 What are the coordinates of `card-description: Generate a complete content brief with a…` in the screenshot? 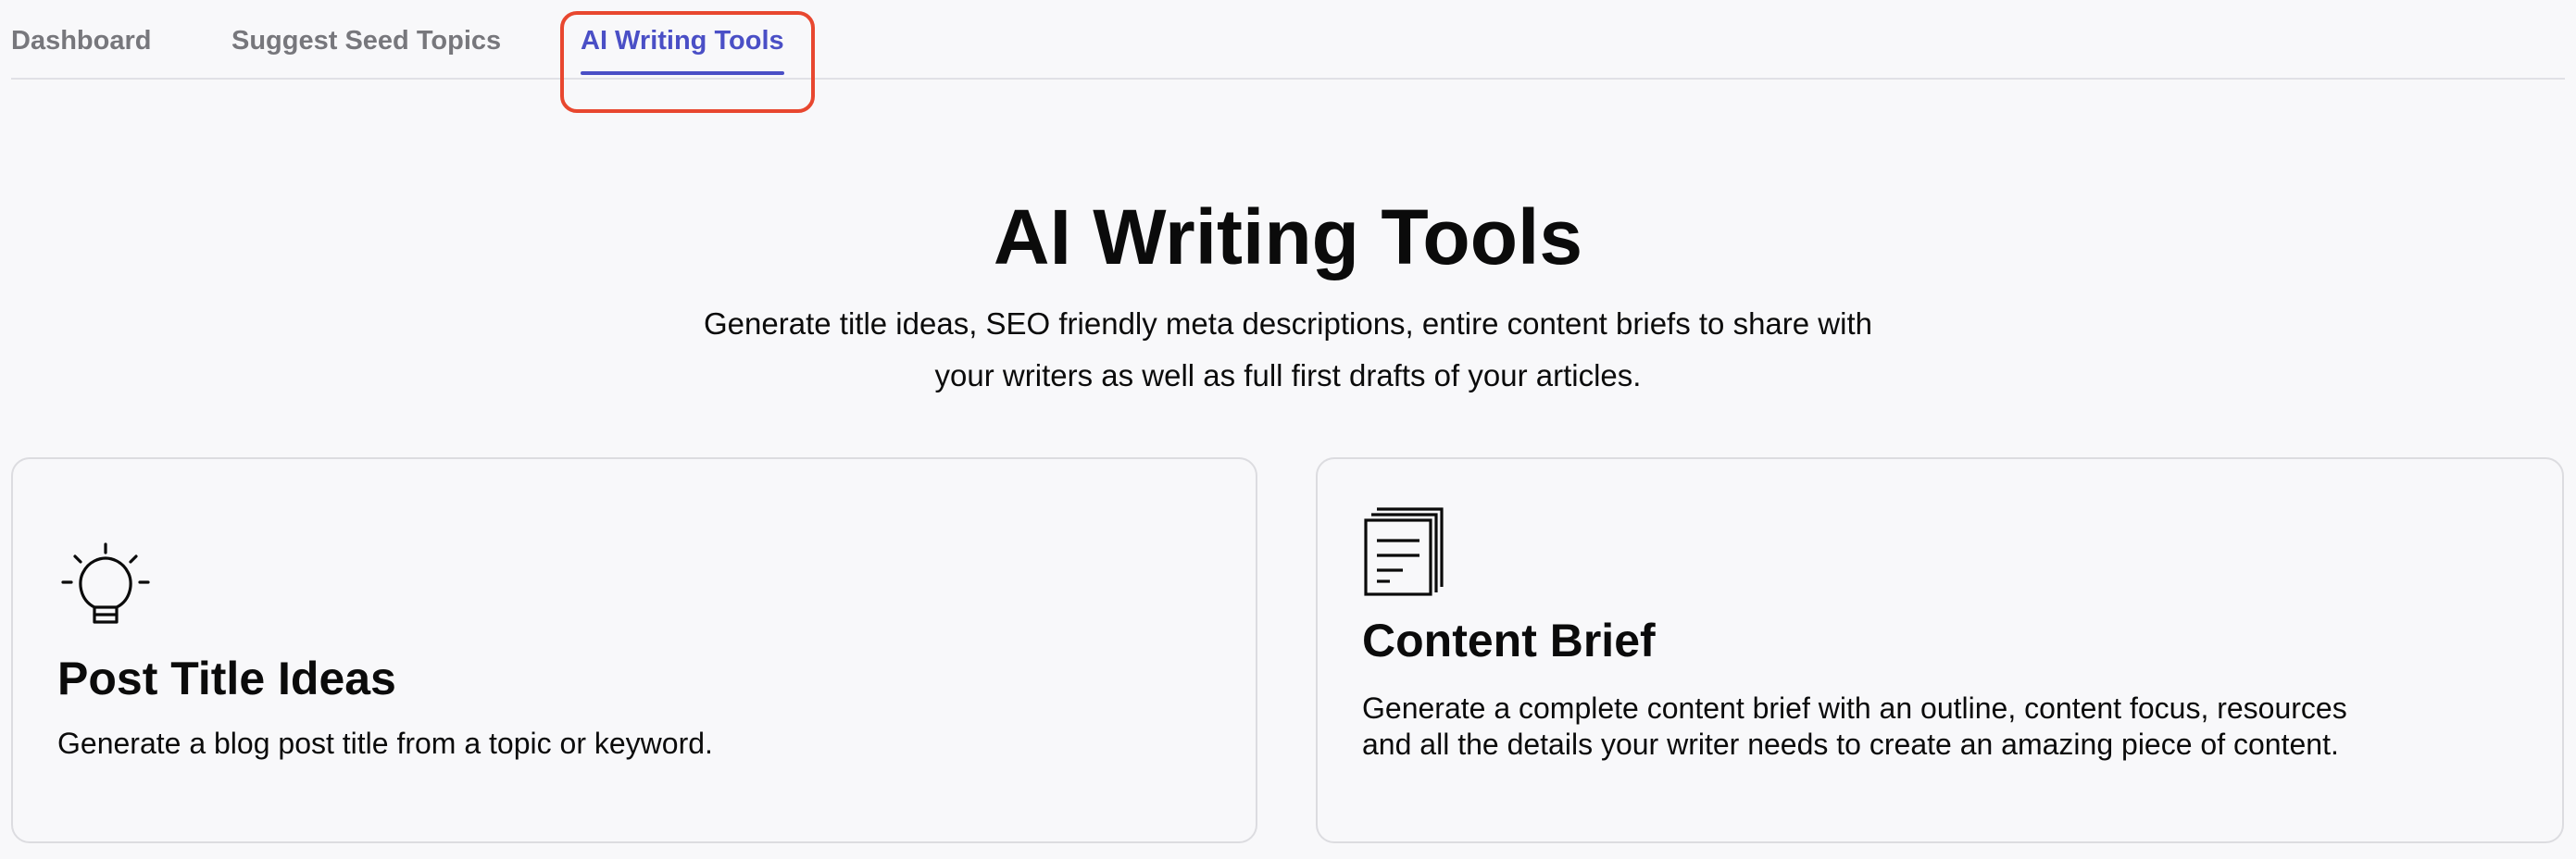 It's located at (1854, 726).